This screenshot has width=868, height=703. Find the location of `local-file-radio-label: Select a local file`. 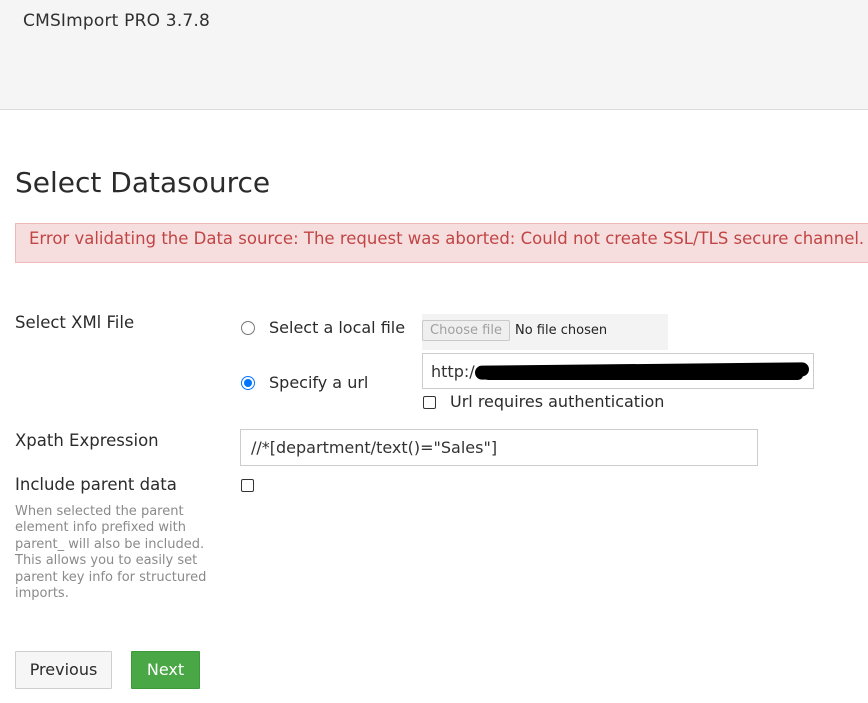

local-file-radio-label: Select a local file is located at coordinates (337, 327).